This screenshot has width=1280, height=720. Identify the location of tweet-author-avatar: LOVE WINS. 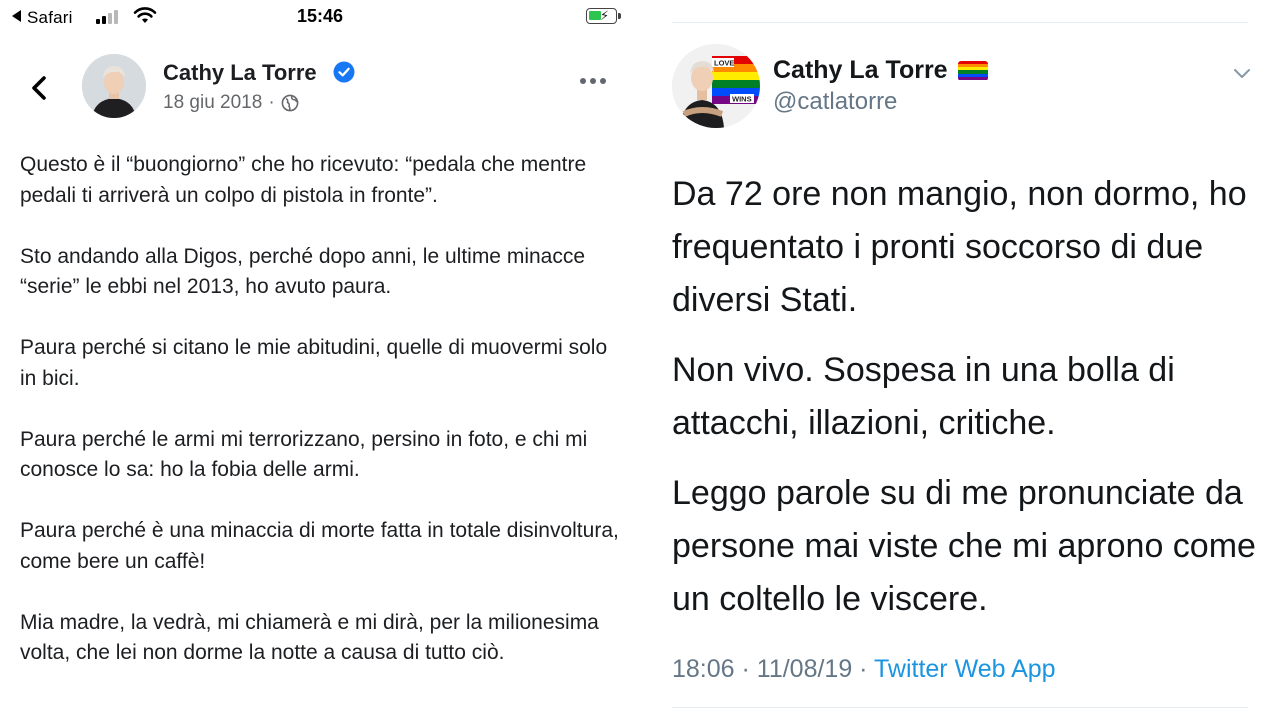
(716, 86).